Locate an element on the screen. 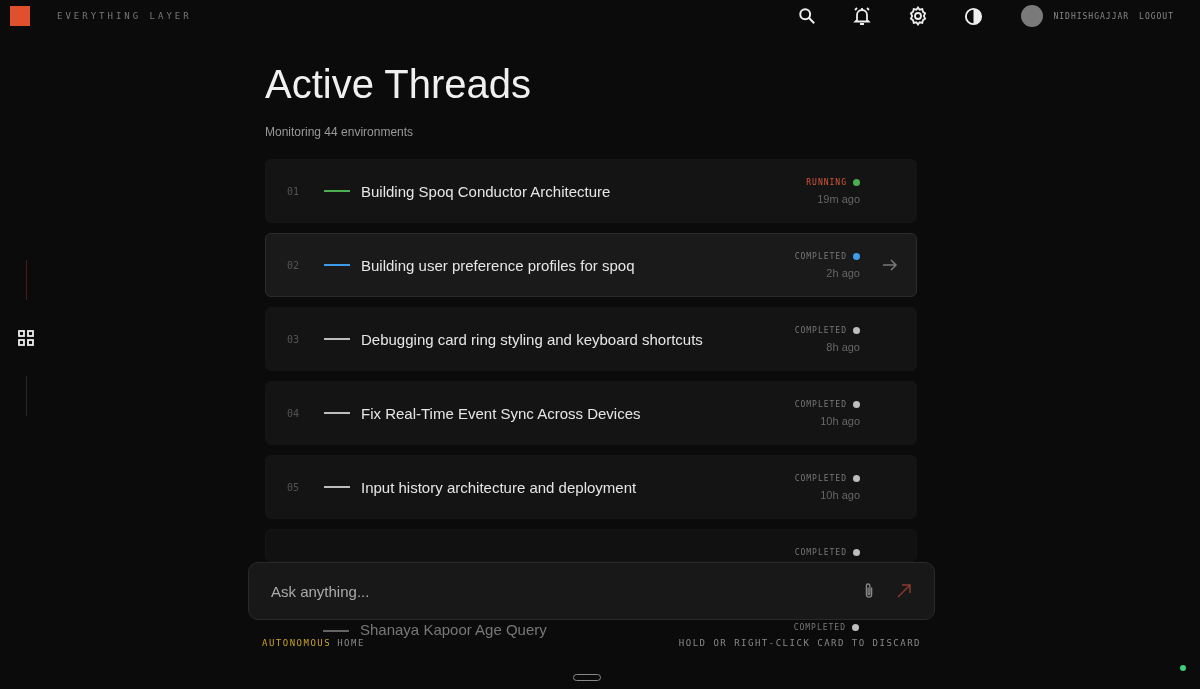 The height and width of the screenshot is (689, 1200). connection-dot is located at coordinates (1183, 668).